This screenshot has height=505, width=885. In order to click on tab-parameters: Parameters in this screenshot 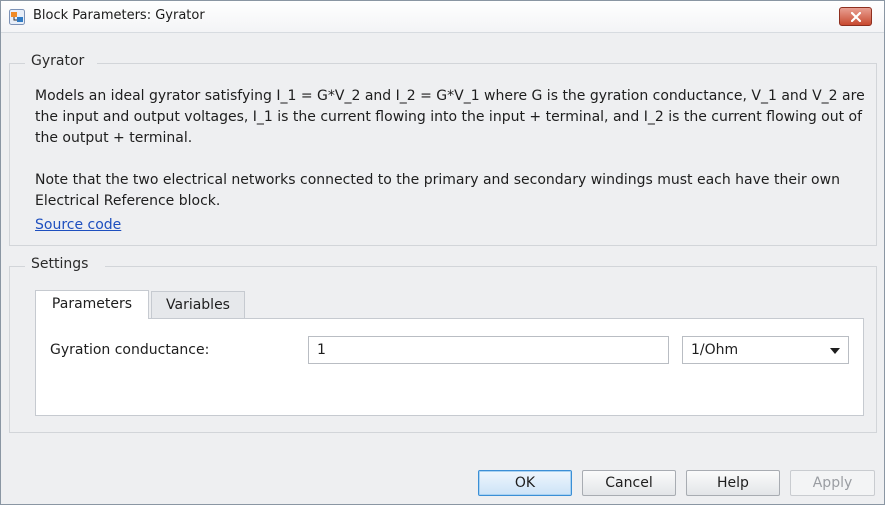, I will do `click(92, 304)`.